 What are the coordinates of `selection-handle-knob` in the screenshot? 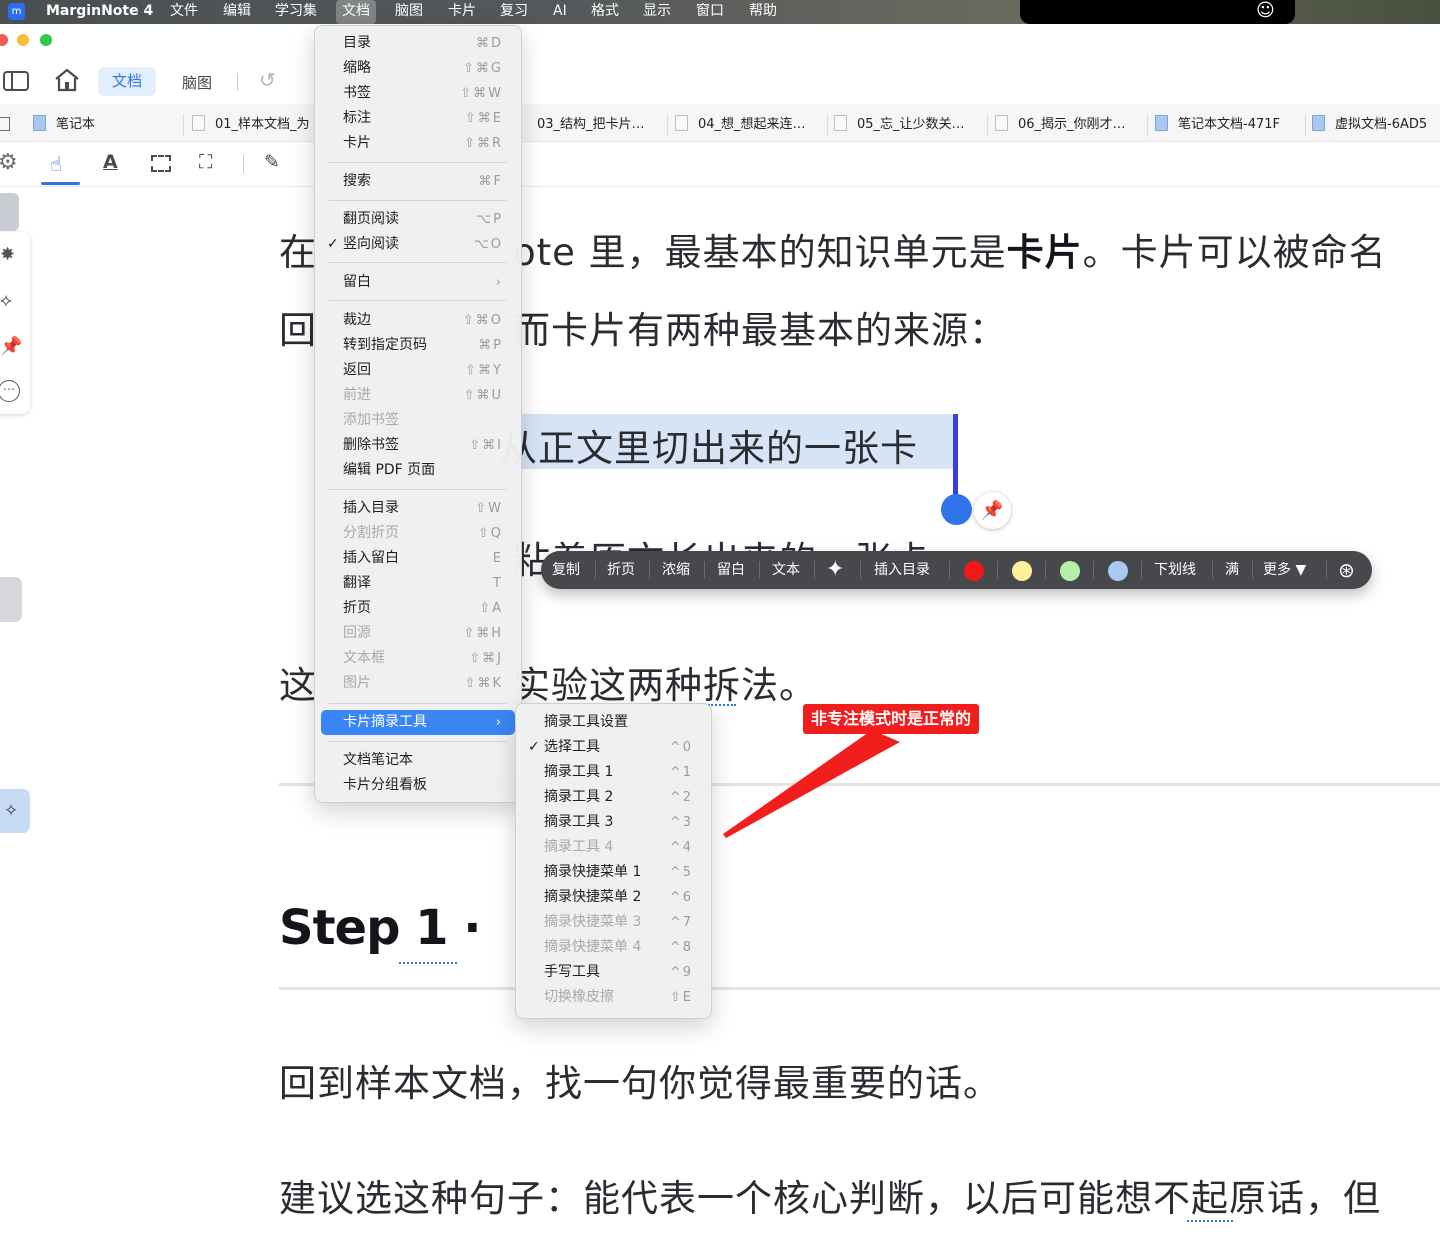 It's located at (956, 509).